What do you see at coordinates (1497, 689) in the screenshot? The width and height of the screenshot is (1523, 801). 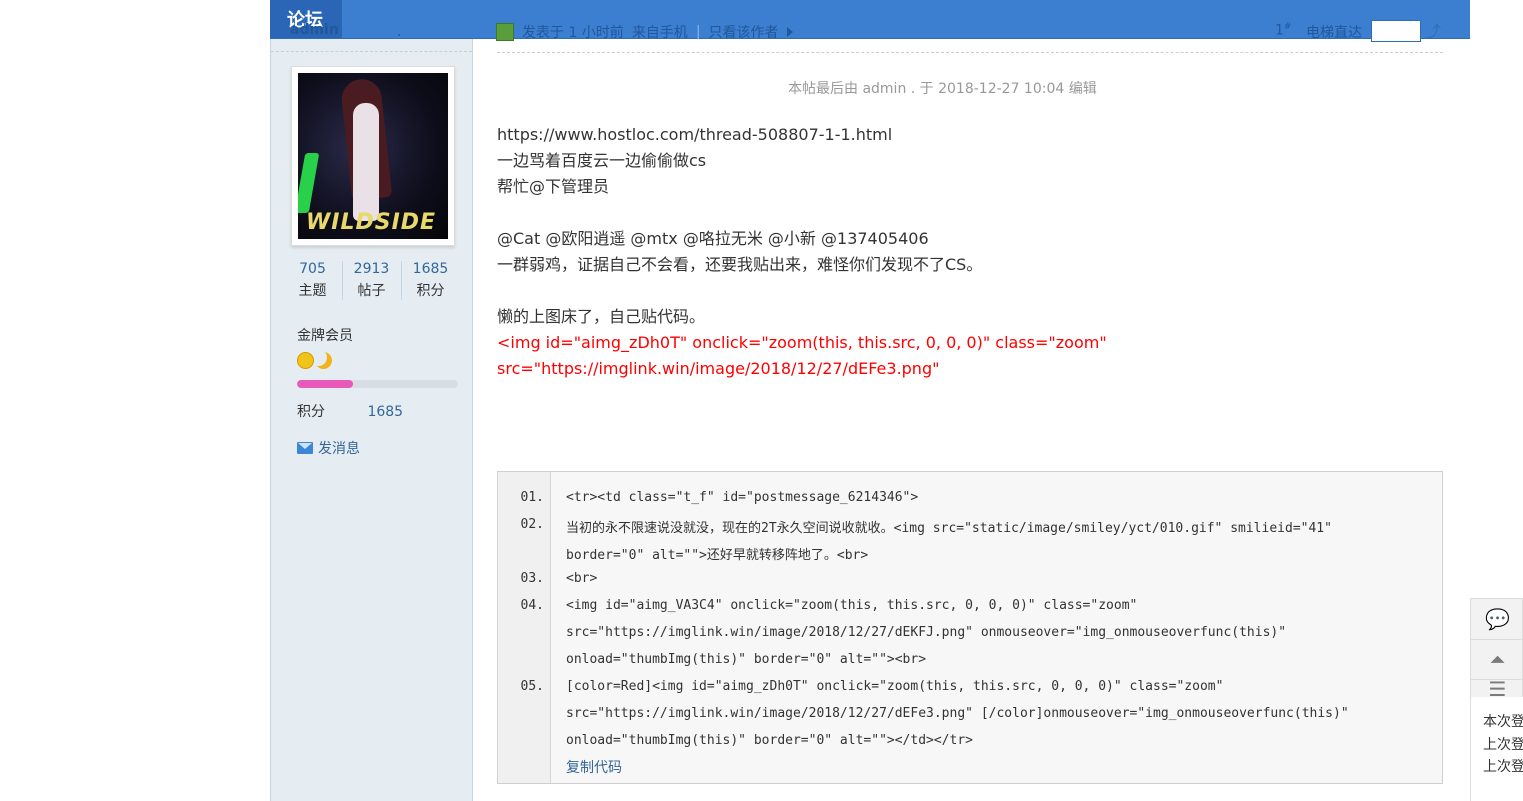 I see `list-icon: ☰` at bounding box center [1497, 689].